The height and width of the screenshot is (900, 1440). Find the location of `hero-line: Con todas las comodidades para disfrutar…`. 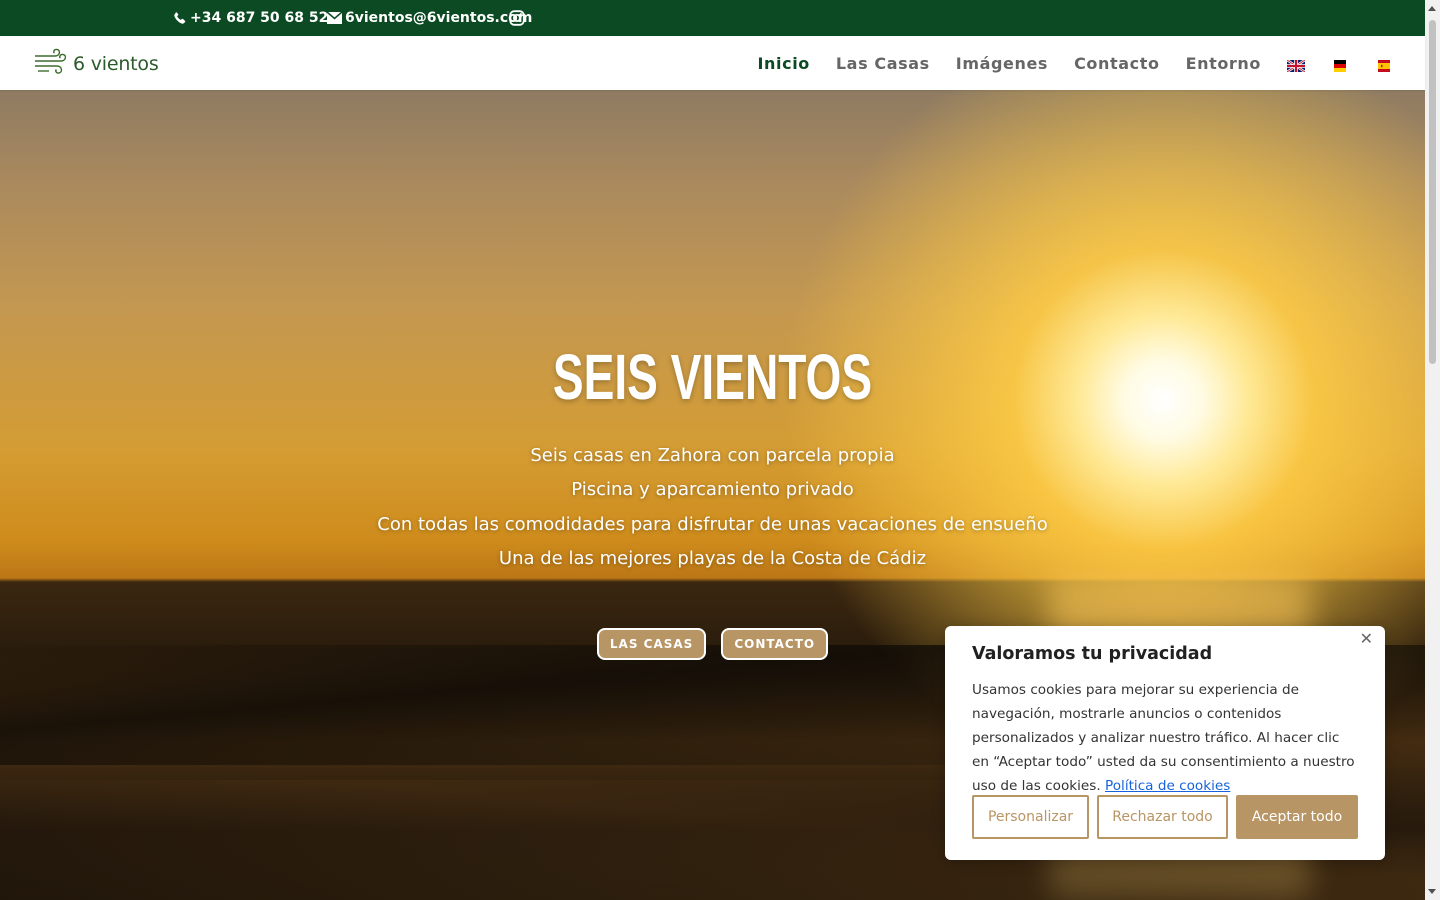

hero-line: Con todas las comodidades para disfrutar… is located at coordinates (712, 524).